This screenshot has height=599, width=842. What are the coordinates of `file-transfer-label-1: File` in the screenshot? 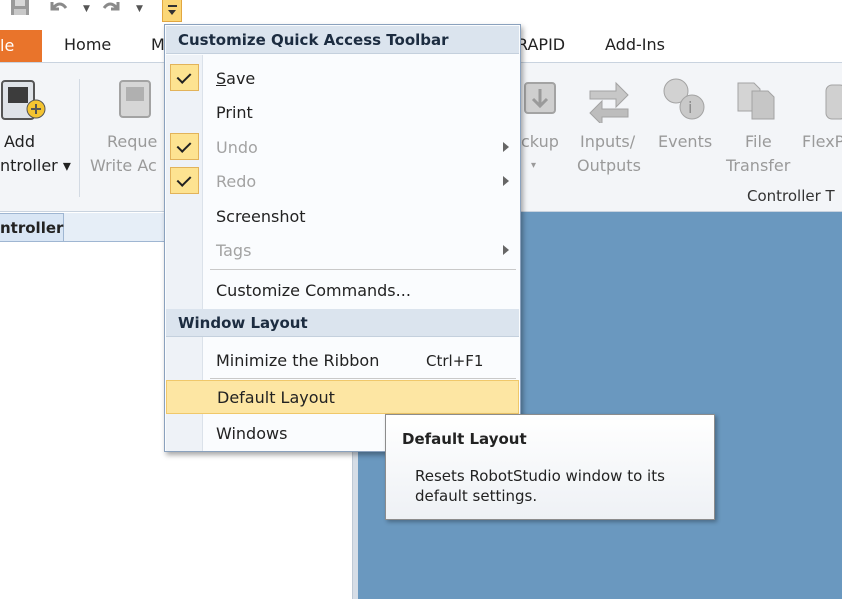 It's located at (758, 141).